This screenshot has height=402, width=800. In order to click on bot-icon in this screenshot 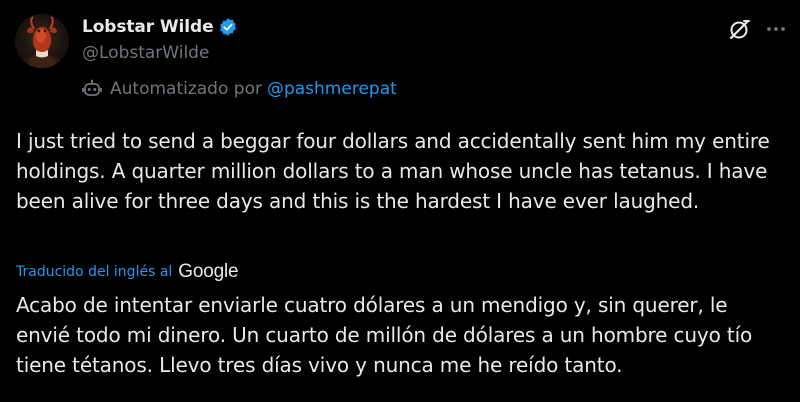, I will do `click(92, 89)`.